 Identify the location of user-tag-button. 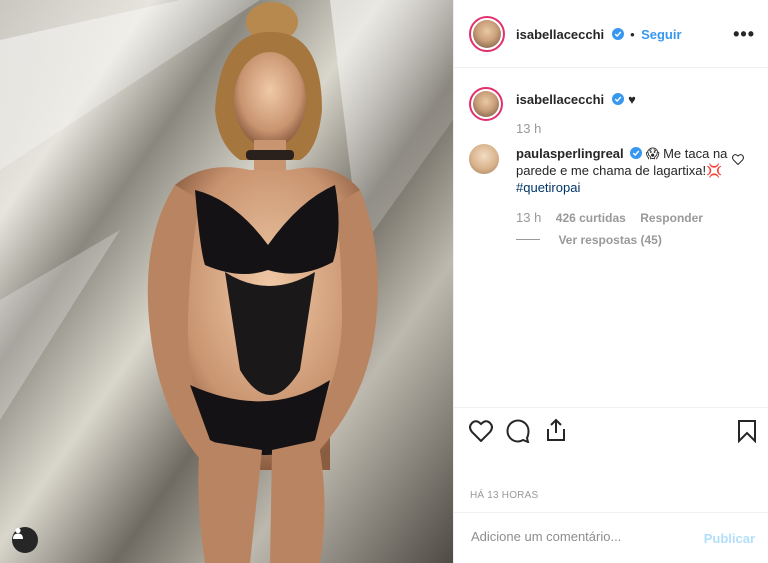
(25, 540).